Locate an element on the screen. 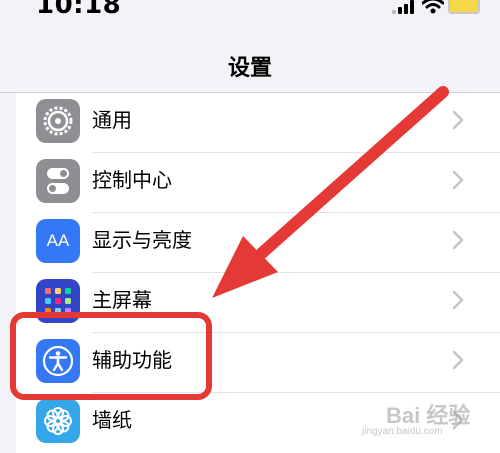 Image resolution: width=500 pixels, height=453 pixels. cellular-signal-icon is located at coordinates (405, 7).